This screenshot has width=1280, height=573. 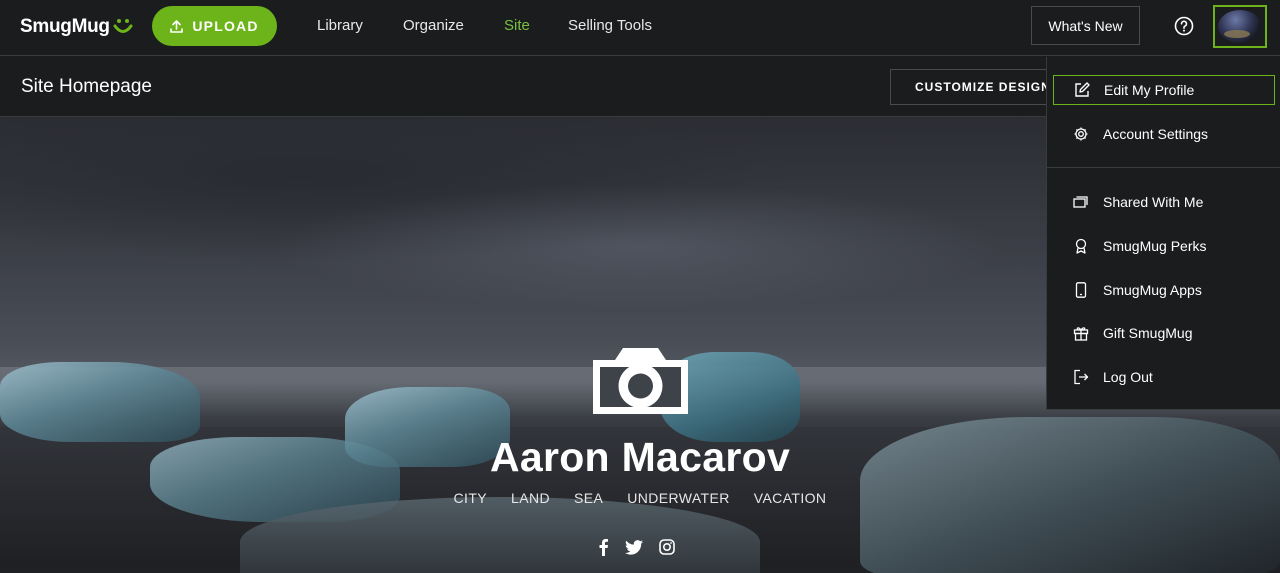 I want to click on twitter-icon, so click(x=634, y=547).